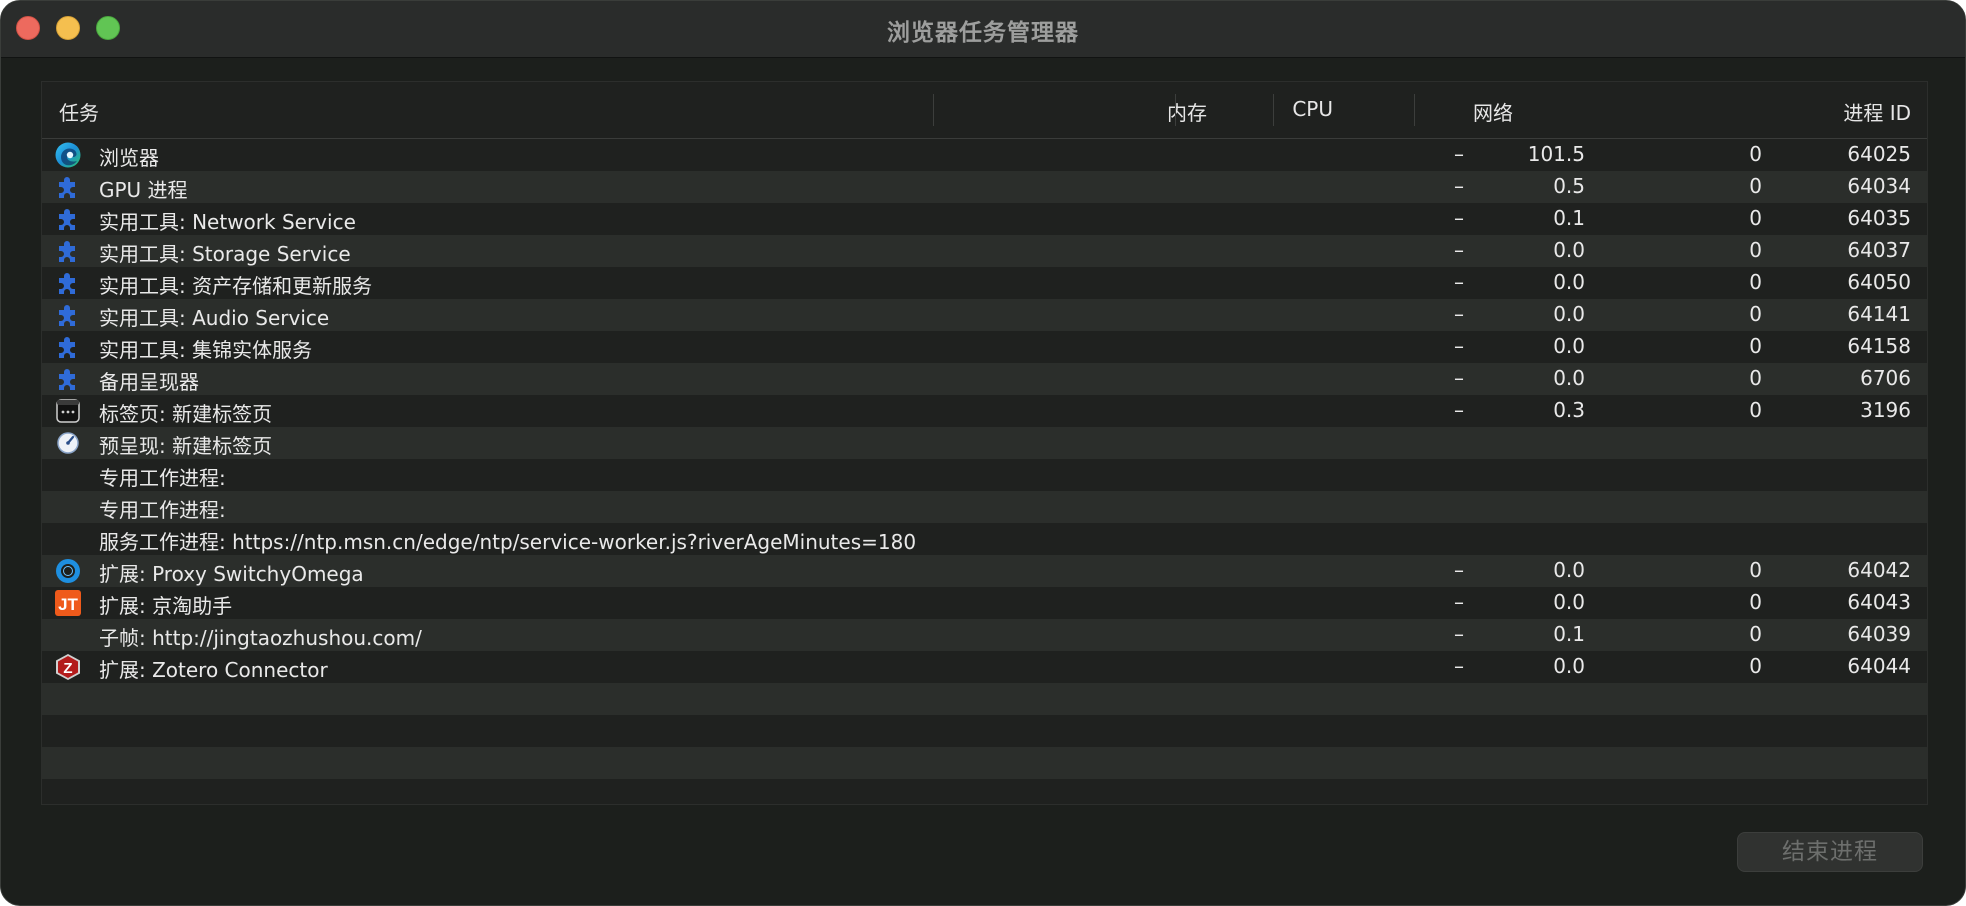  What do you see at coordinates (1879, 282) in the screenshot?
I see `pid-value: 64050` at bounding box center [1879, 282].